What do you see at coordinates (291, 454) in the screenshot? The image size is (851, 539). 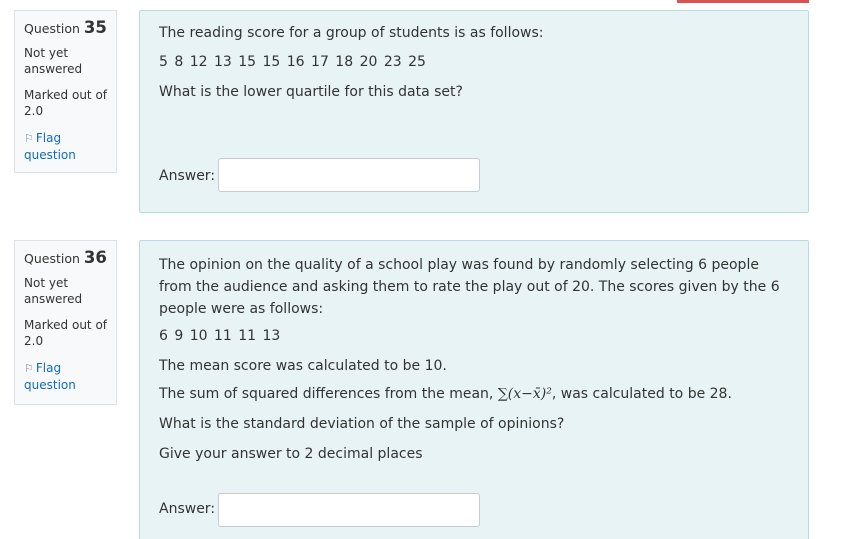 I see `answer-instruction: Give your answer to 2 decimal places` at bounding box center [291, 454].